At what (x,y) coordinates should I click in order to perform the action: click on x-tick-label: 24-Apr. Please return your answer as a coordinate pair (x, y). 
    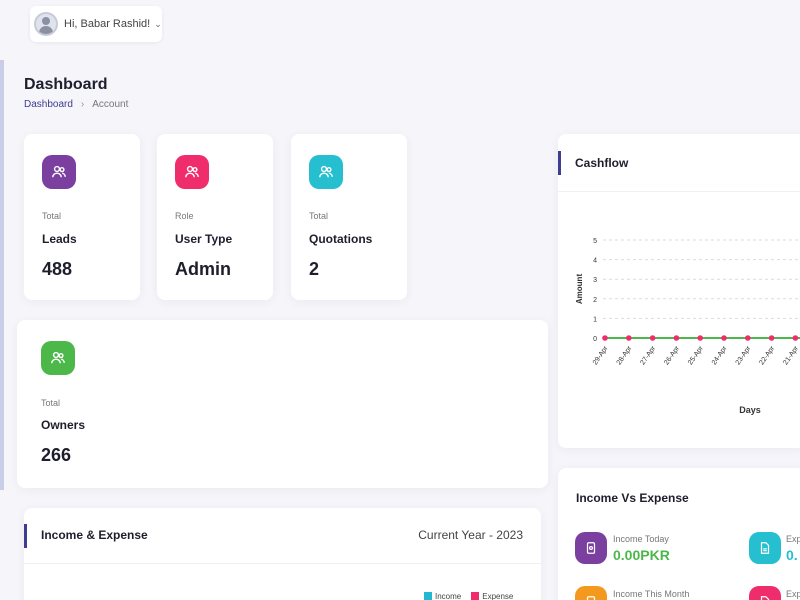
    Looking at the image, I should click on (720, 356).